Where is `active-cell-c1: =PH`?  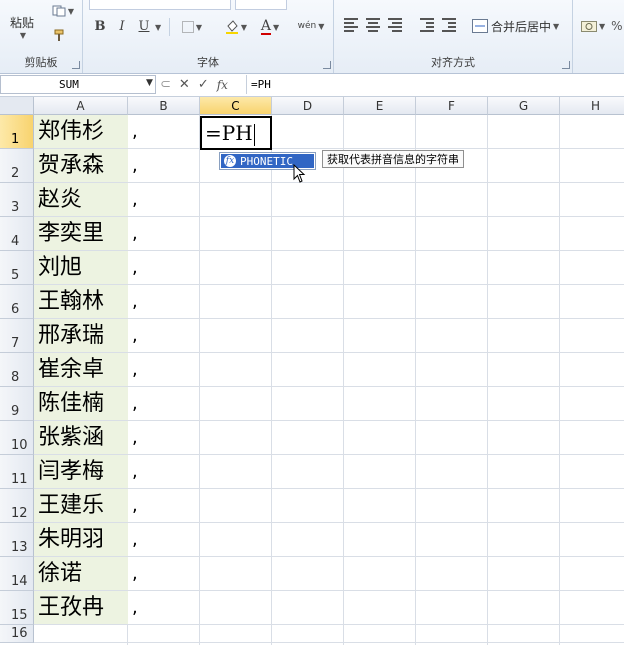
active-cell-c1: =PH is located at coordinates (236, 133).